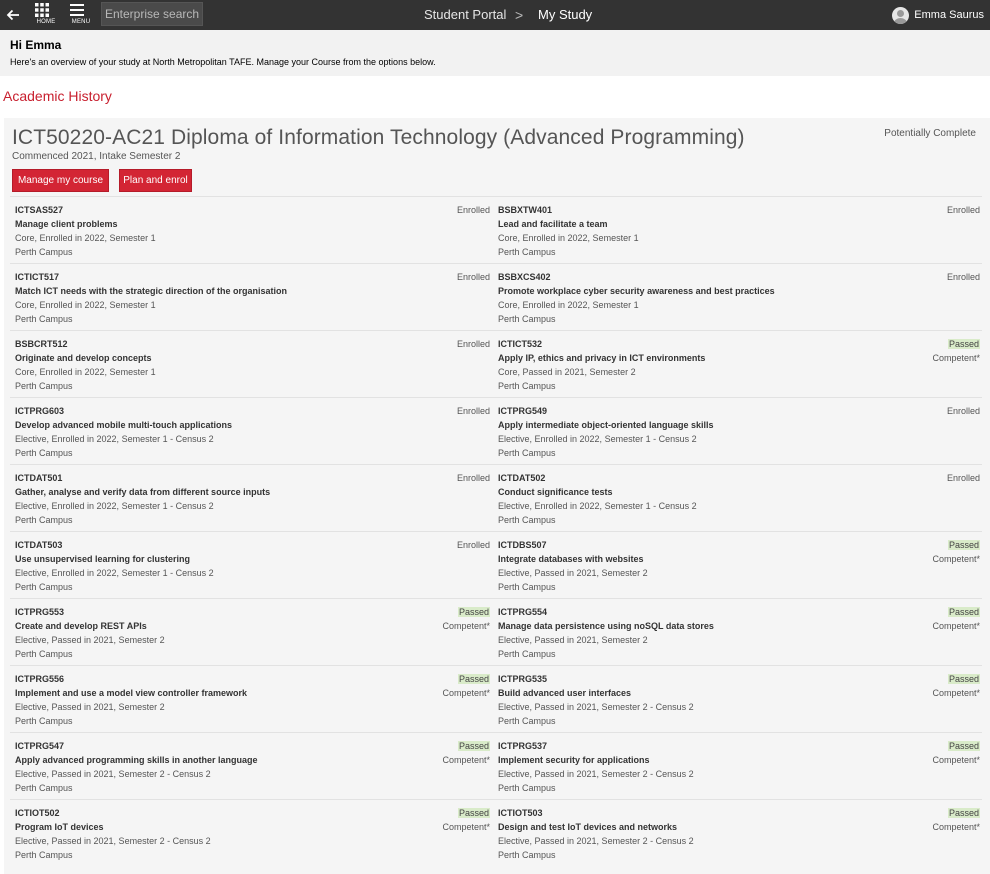 The width and height of the screenshot is (990, 874). What do you see at coordinates (13, 15) in the screenshot?
I see `back-button` at bounding box center [13, 15].